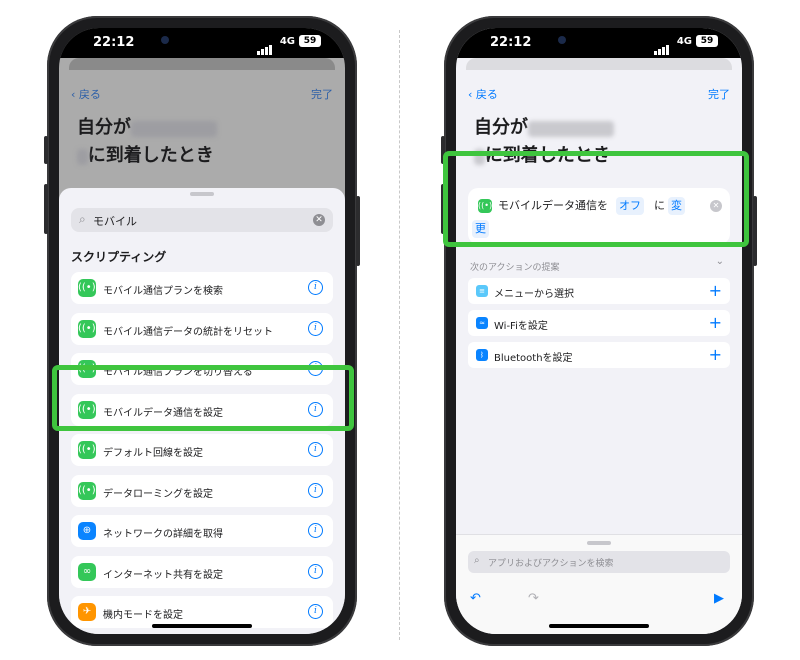  I want to click on action-label: モバイル通信データの統計をリセット, so click(188, 332).